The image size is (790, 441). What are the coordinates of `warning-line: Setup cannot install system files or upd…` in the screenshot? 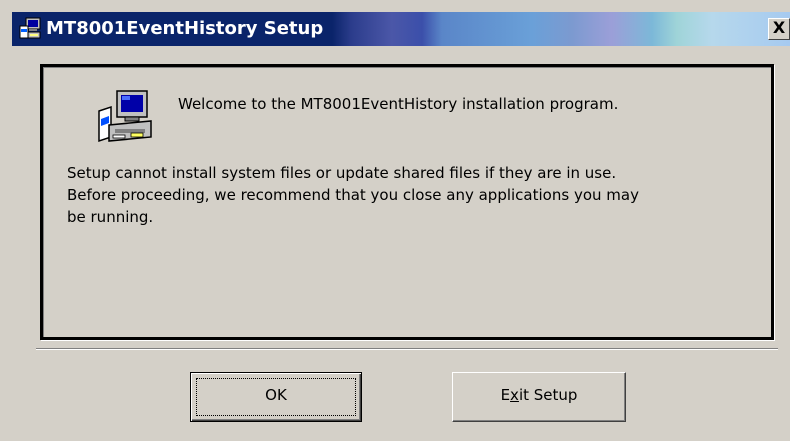 It's located at (342, 173).